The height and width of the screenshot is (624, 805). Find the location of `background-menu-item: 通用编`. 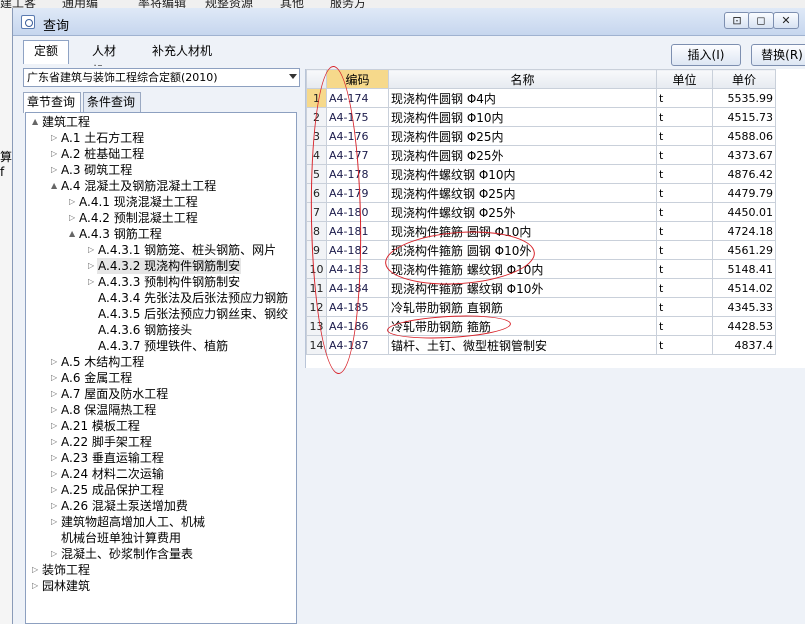

background-menu-item: 通用编 is located at coordinates (80, 4).